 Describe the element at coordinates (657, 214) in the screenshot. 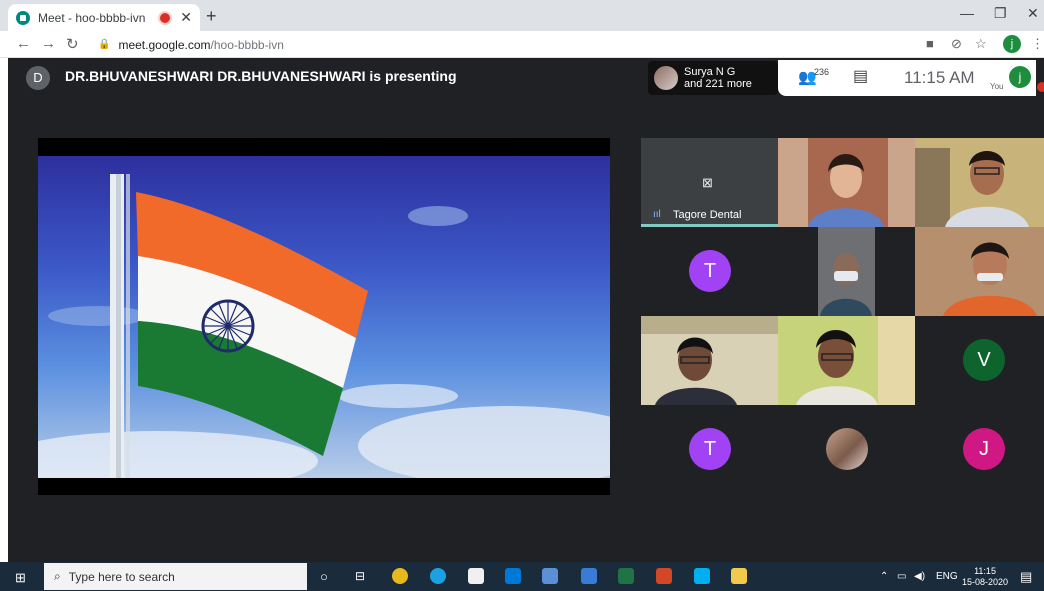

I see `speaking-indicator-icon: ııl` at that location.